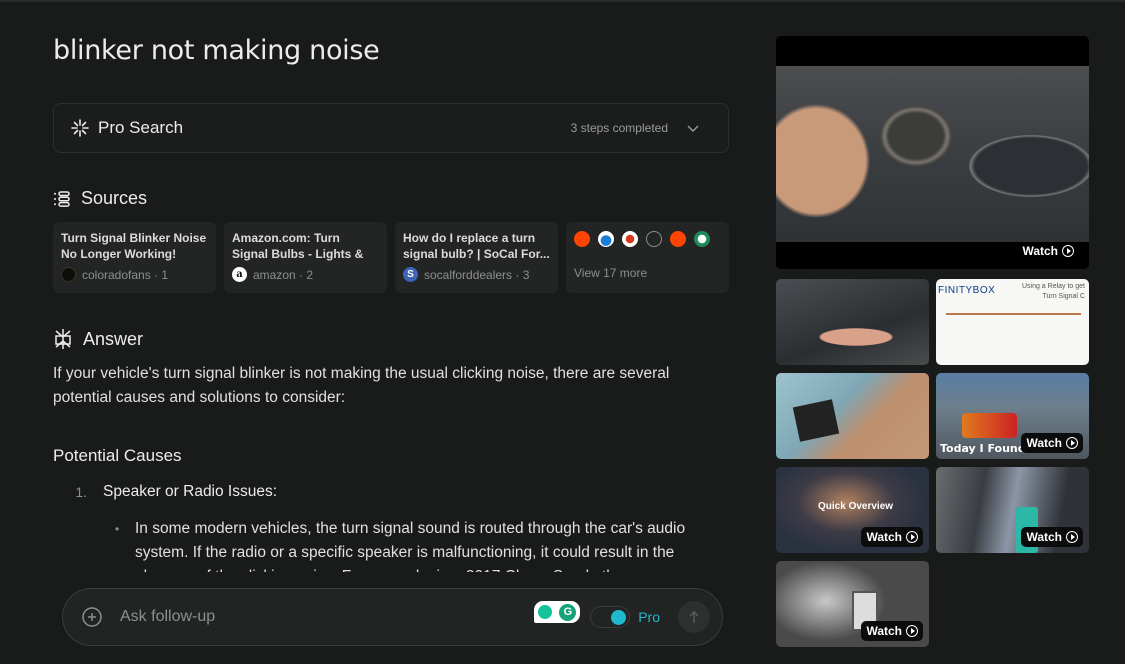  I want to click on pro-toggle, so click(610, 617).